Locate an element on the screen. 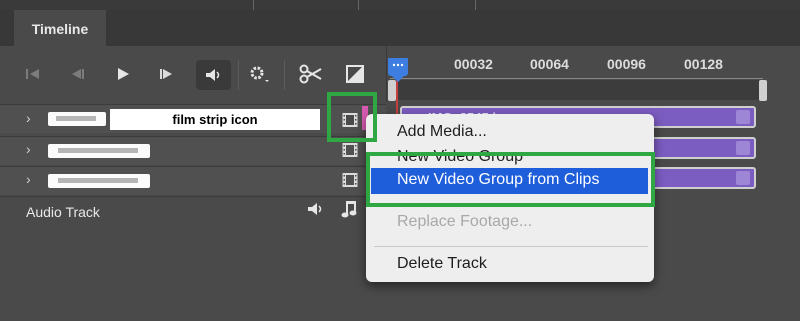 The image size is (800, 321). playhead-handle is located at coordinates (398, 70).